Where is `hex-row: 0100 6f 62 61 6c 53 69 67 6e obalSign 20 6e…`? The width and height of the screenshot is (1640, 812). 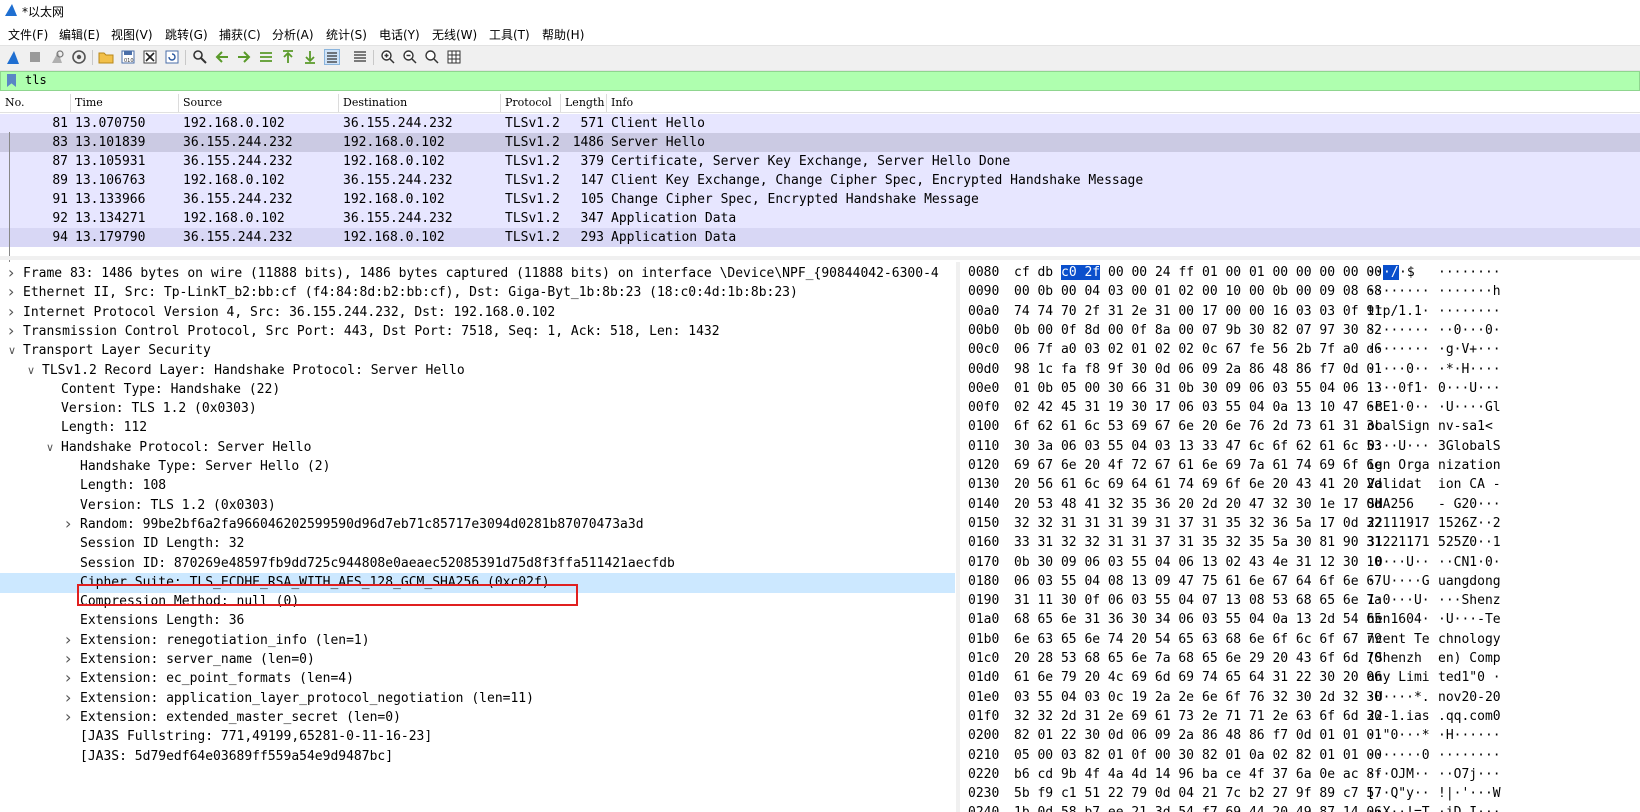 hex-row: 0100 6f 62 61 6c 53 69 67 6e obalSign 20 6e… is located at coordinates (1300, 427).